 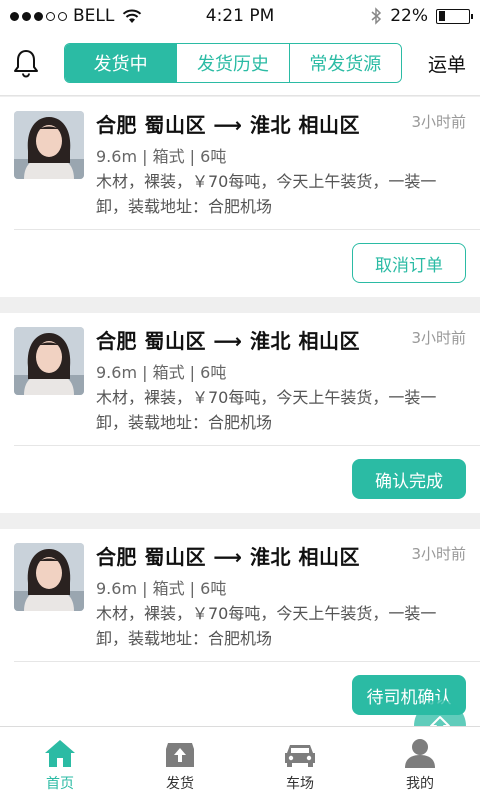 What do you see at coordinates (132, 16) in the screenshot?
I see `wifi-icon` at bounding box center [132, 16].